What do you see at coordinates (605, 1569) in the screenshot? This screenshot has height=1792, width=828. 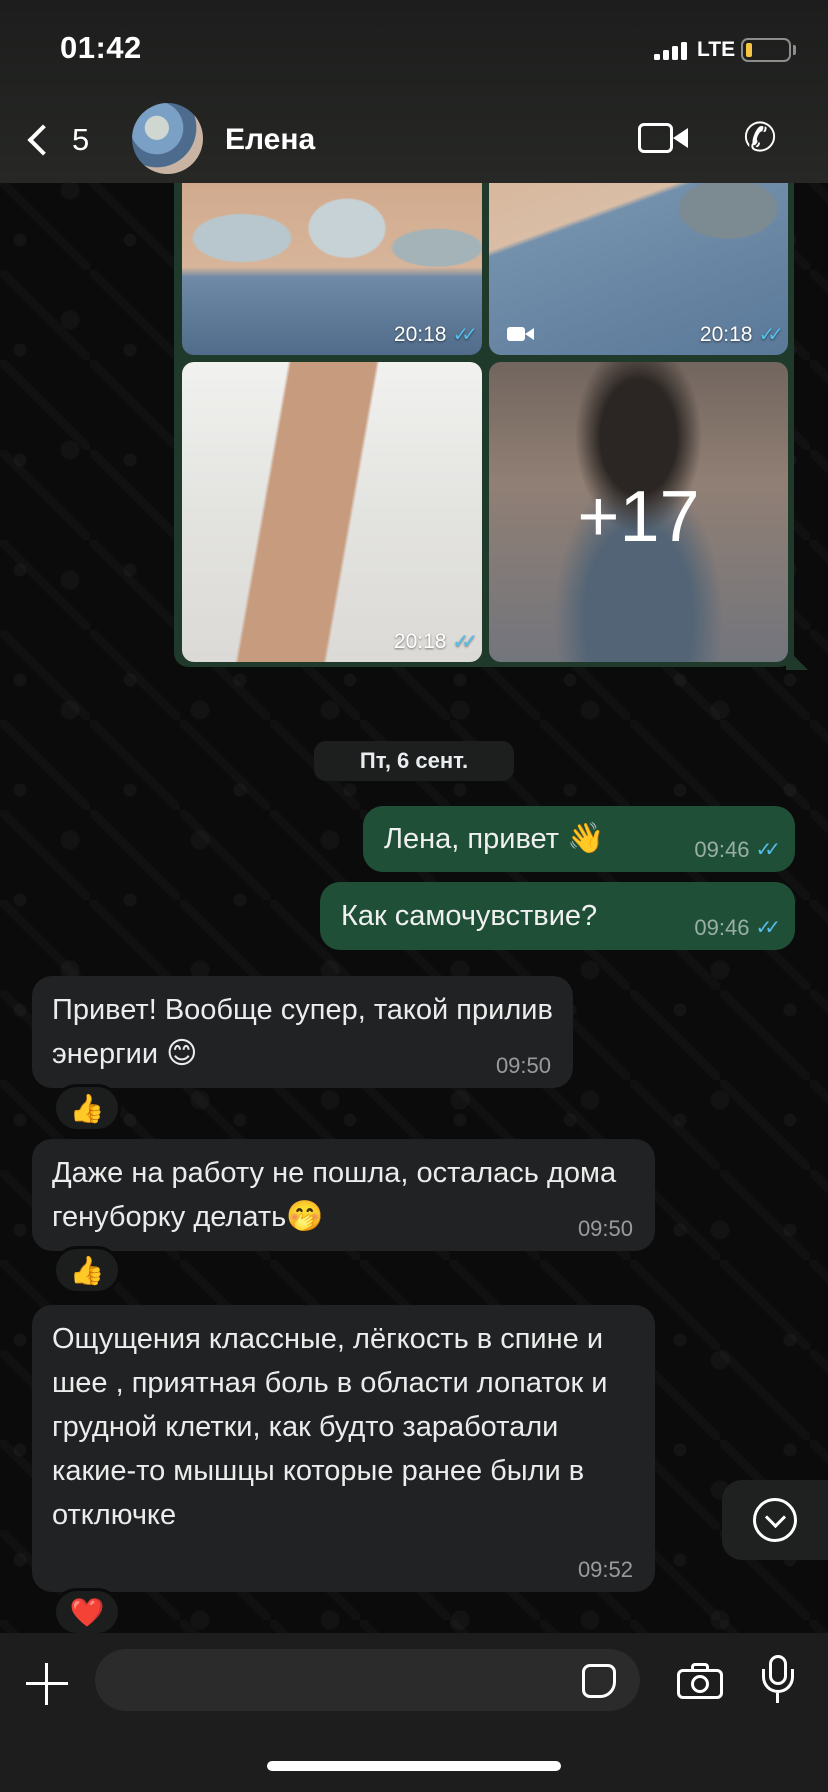 I see `message-timestamp: 09:52` at bounding box center [605, 1569].